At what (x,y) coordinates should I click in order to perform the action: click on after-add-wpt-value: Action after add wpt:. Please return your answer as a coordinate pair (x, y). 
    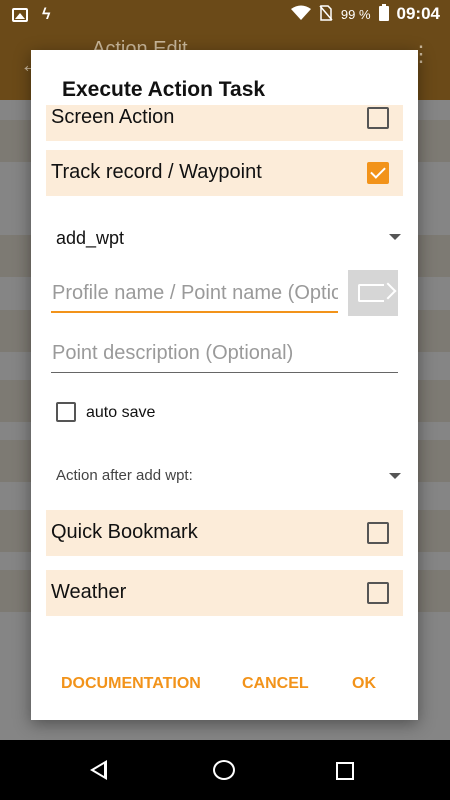
    Looking at the image, I should click on (124, 475).